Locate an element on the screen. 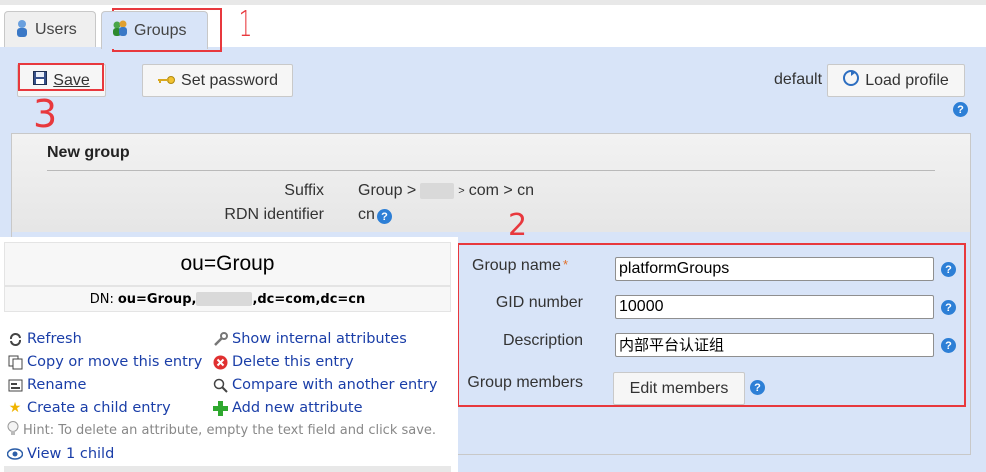 The height and width of the screenshot is (472, 986). plus-icon is located at coordinates (220, 408).